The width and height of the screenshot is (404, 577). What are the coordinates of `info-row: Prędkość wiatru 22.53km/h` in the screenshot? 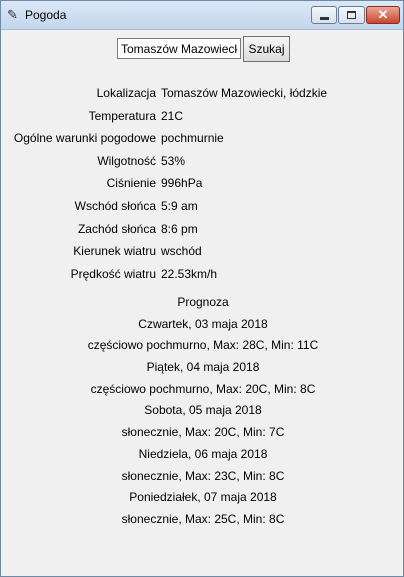 It's located at (202, 275).